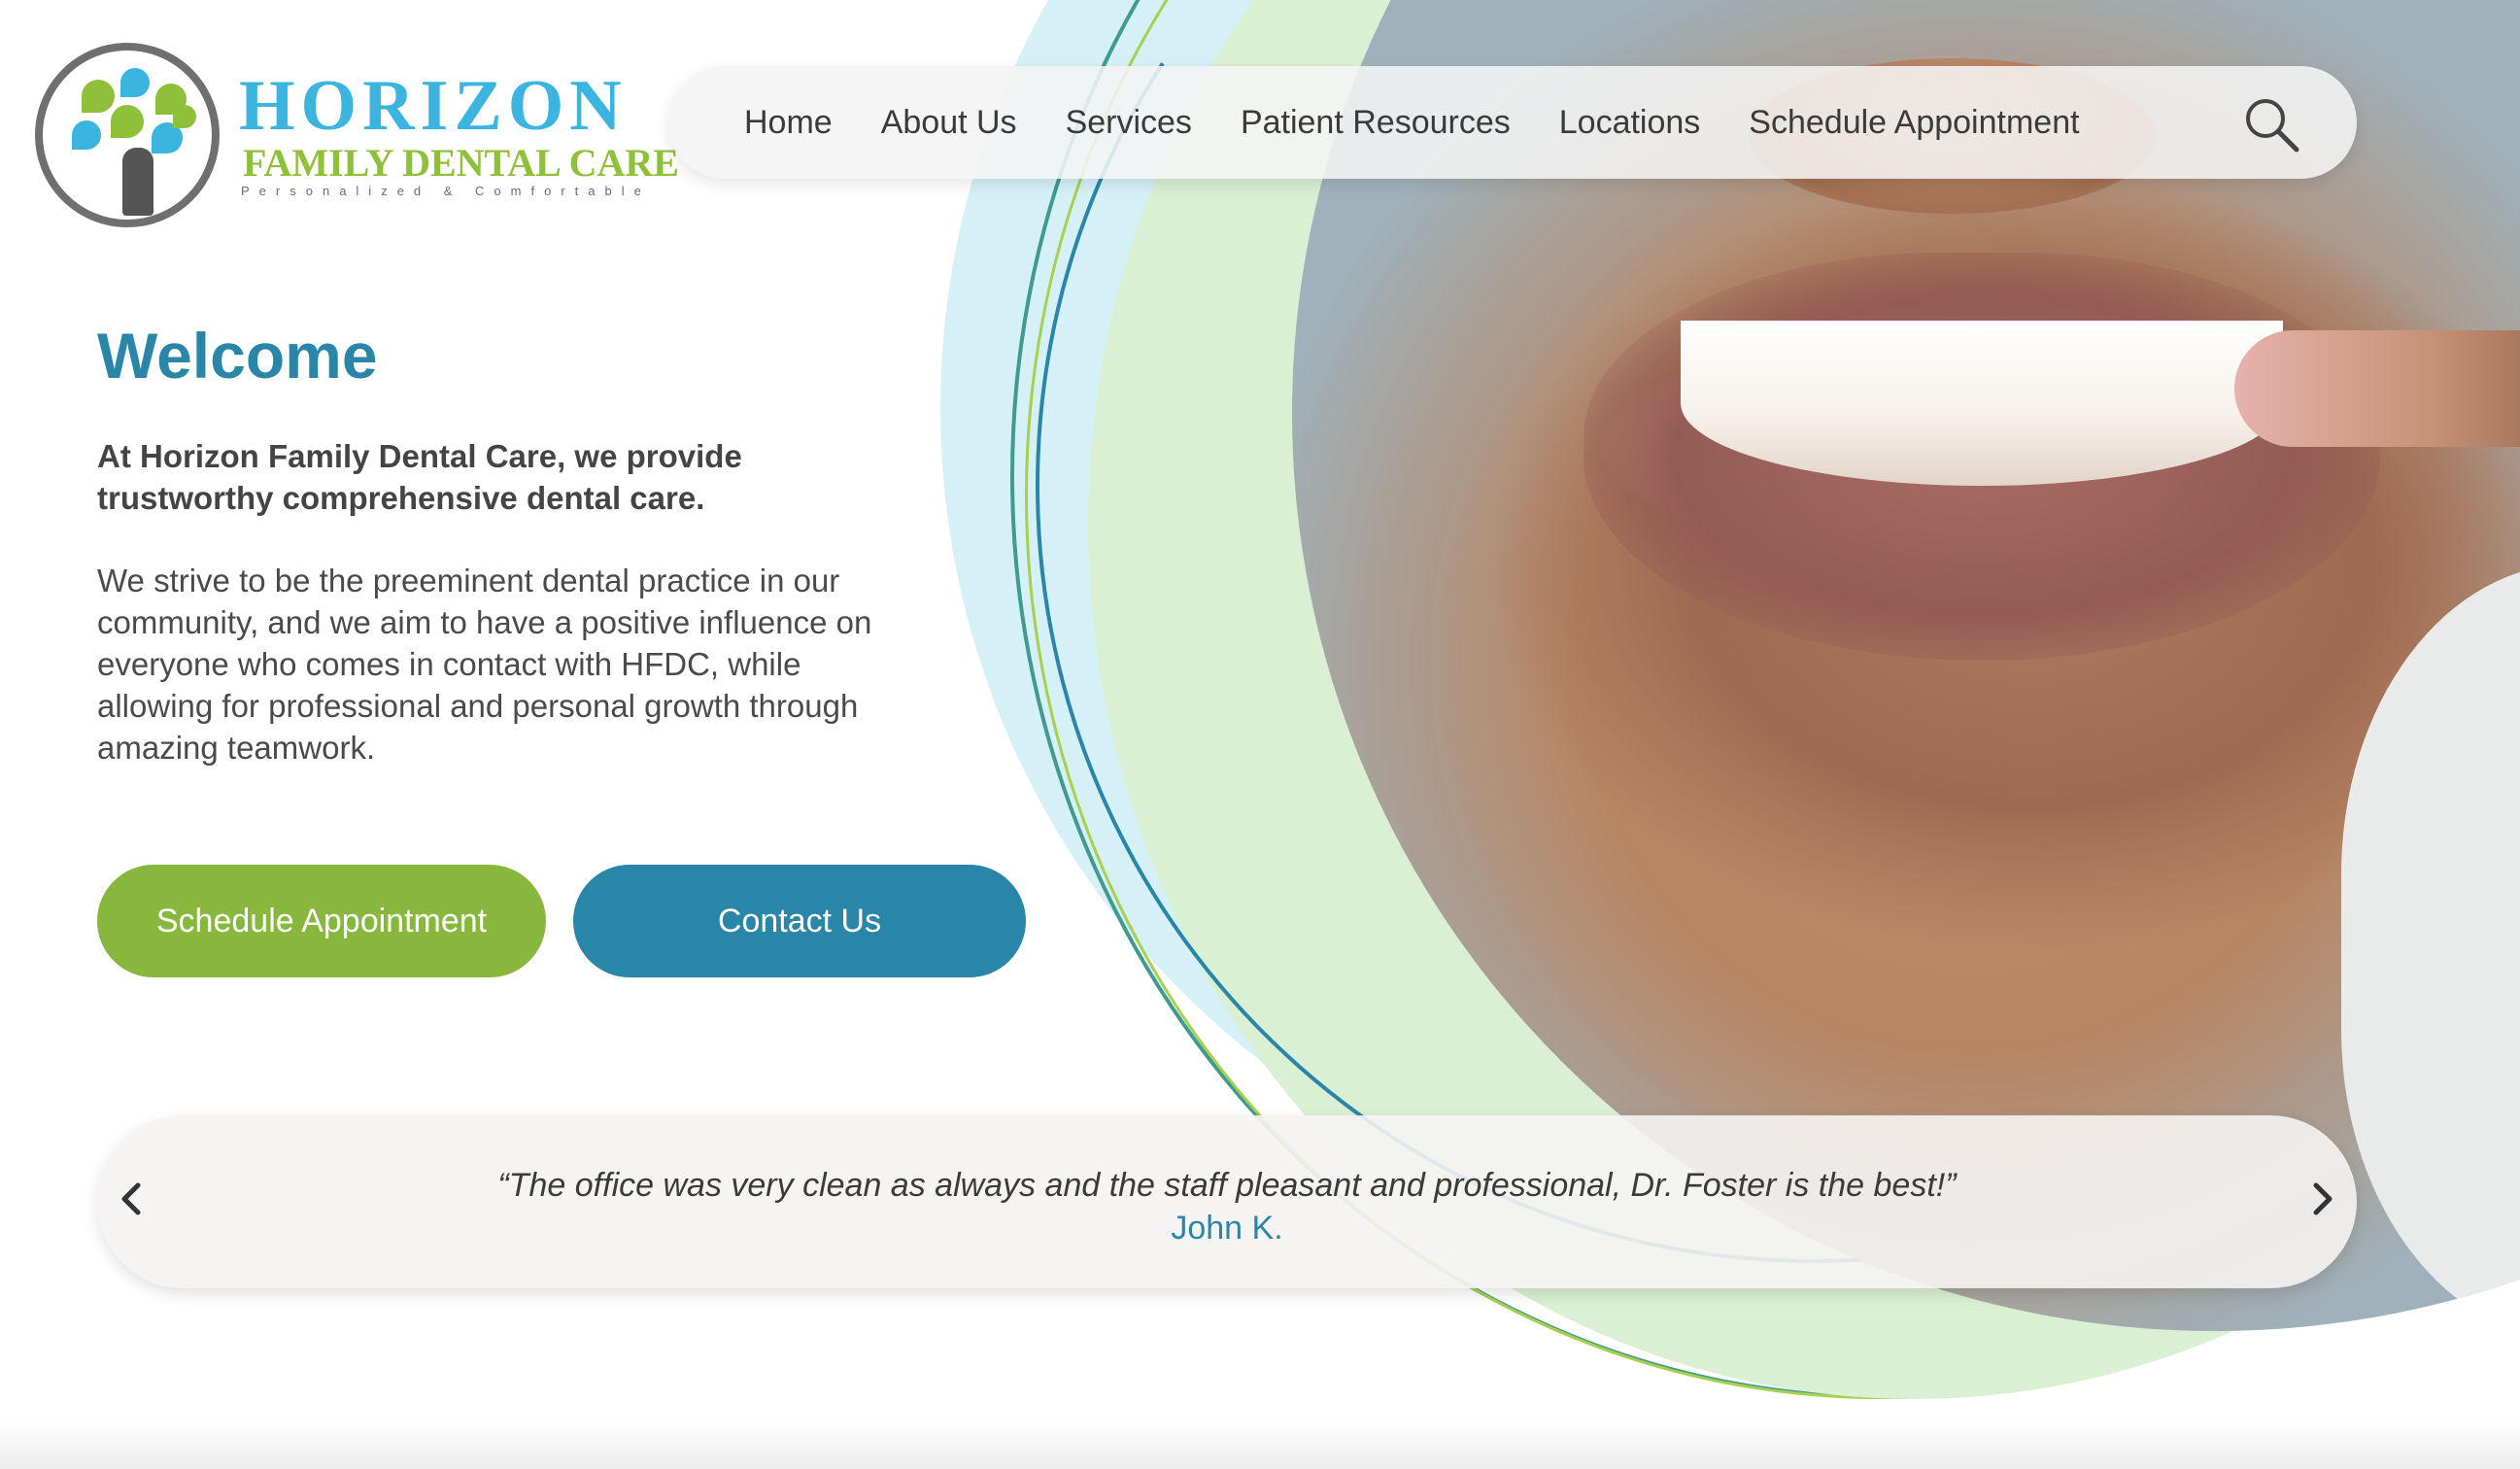 This screenshot has width=2520, height=1469. I want to click on logo-tagline: Personalized & Comfortable, so click(446, 191).